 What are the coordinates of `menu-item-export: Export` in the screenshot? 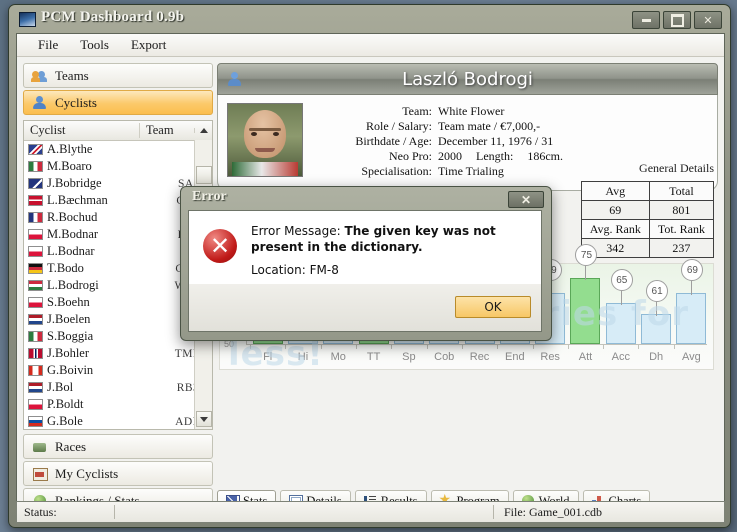 It's located at (148, 45).